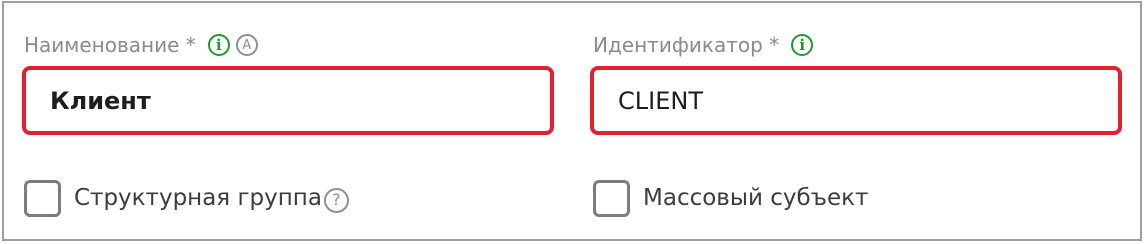 This screenshot has width=1146, height=244. What do you see at coordinates (611, 198) in the screenshot?
I see `mass-subject-checkbox` at bounding box center [611, 198].